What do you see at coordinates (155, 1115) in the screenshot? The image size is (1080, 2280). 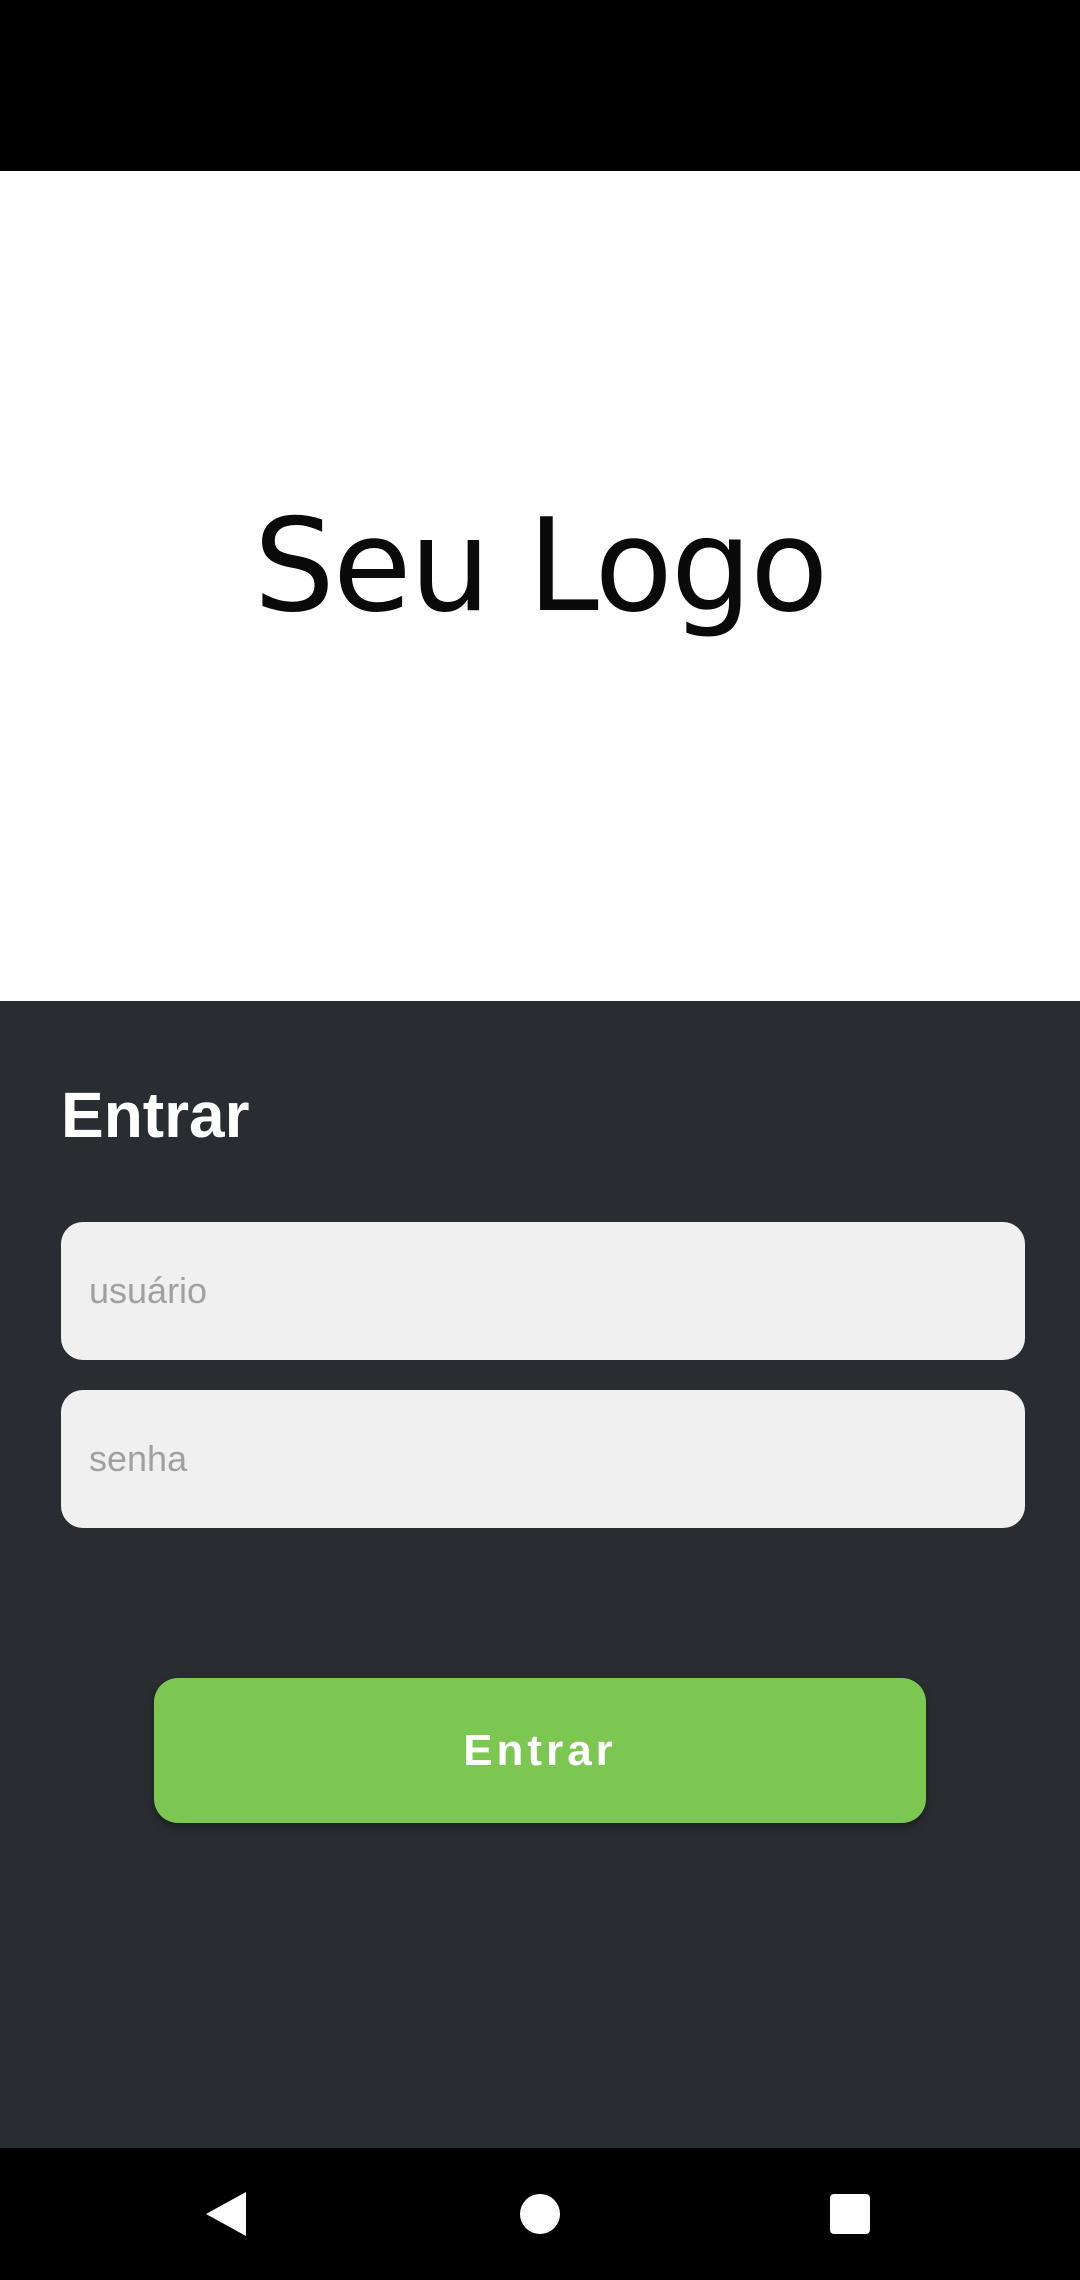 I see `login-title: Entrar` at bounding box center [155, 1115].